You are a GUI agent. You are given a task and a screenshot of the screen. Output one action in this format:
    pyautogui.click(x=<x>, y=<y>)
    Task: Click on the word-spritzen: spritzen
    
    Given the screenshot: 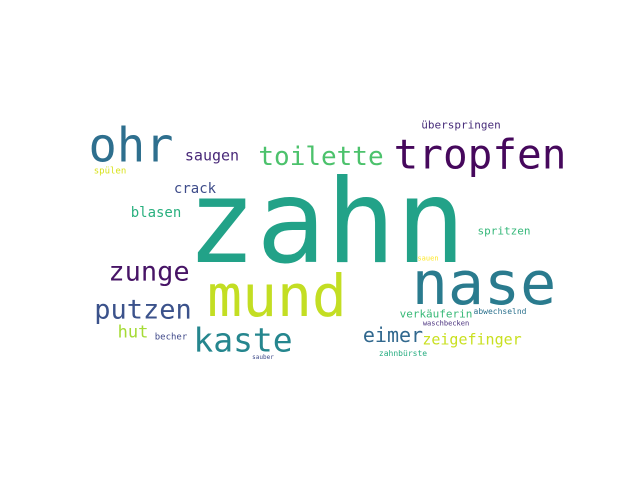 What is the action you would take?
    pyautogui.click(x=504, y=231)
    